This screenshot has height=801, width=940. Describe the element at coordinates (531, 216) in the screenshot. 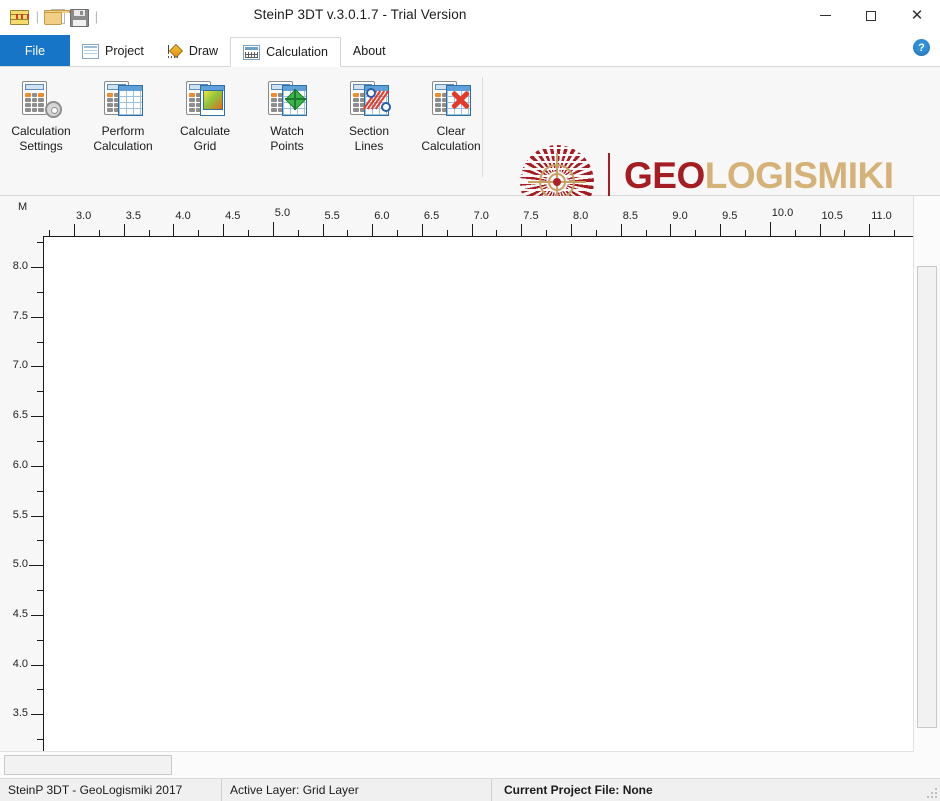

I see `h-ruler-label: 7.5` at that location.